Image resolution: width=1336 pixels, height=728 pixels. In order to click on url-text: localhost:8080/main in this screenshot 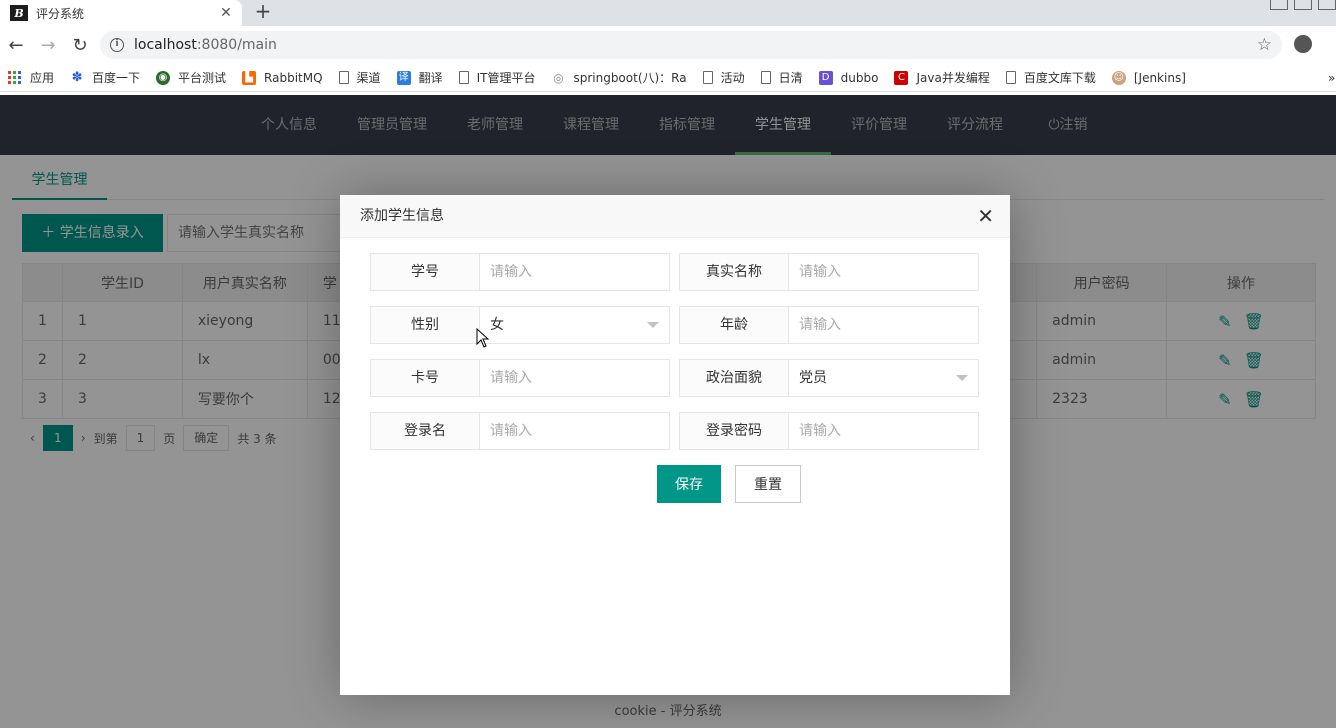, I will do `click(205, 45)`.